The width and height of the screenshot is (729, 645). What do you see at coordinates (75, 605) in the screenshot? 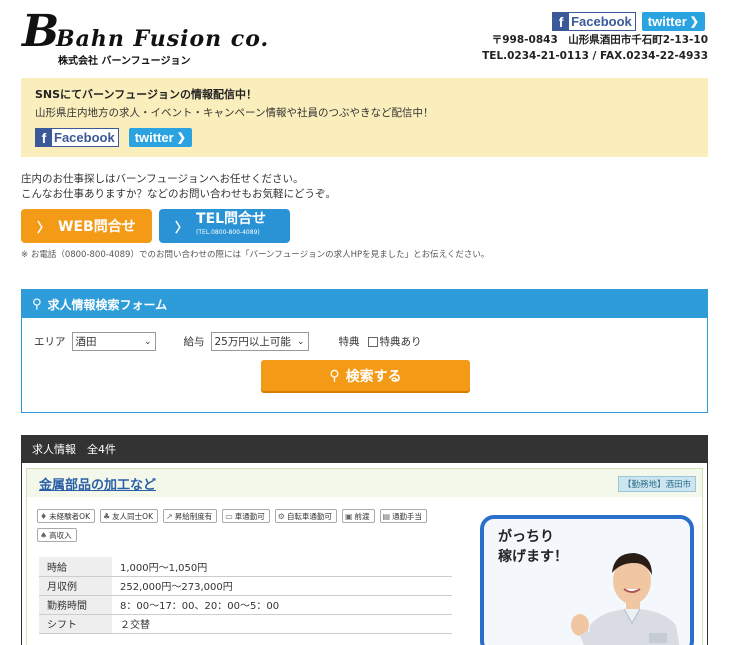
I see `job-info-key: 勤務時間` at bounding box center [75, 605].